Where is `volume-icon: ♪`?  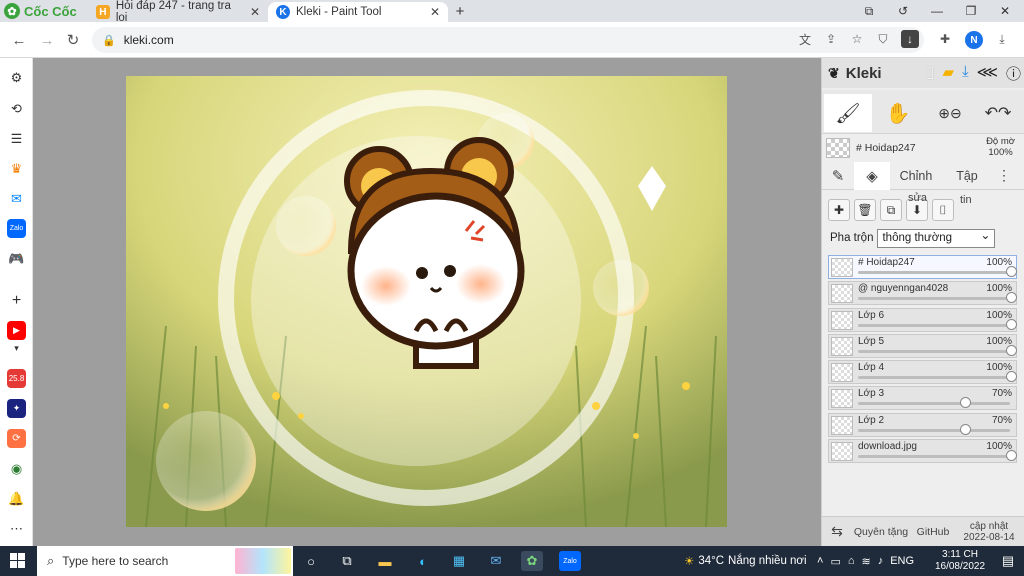 volume-icon: ♪ is located at coordinates (881, 561).